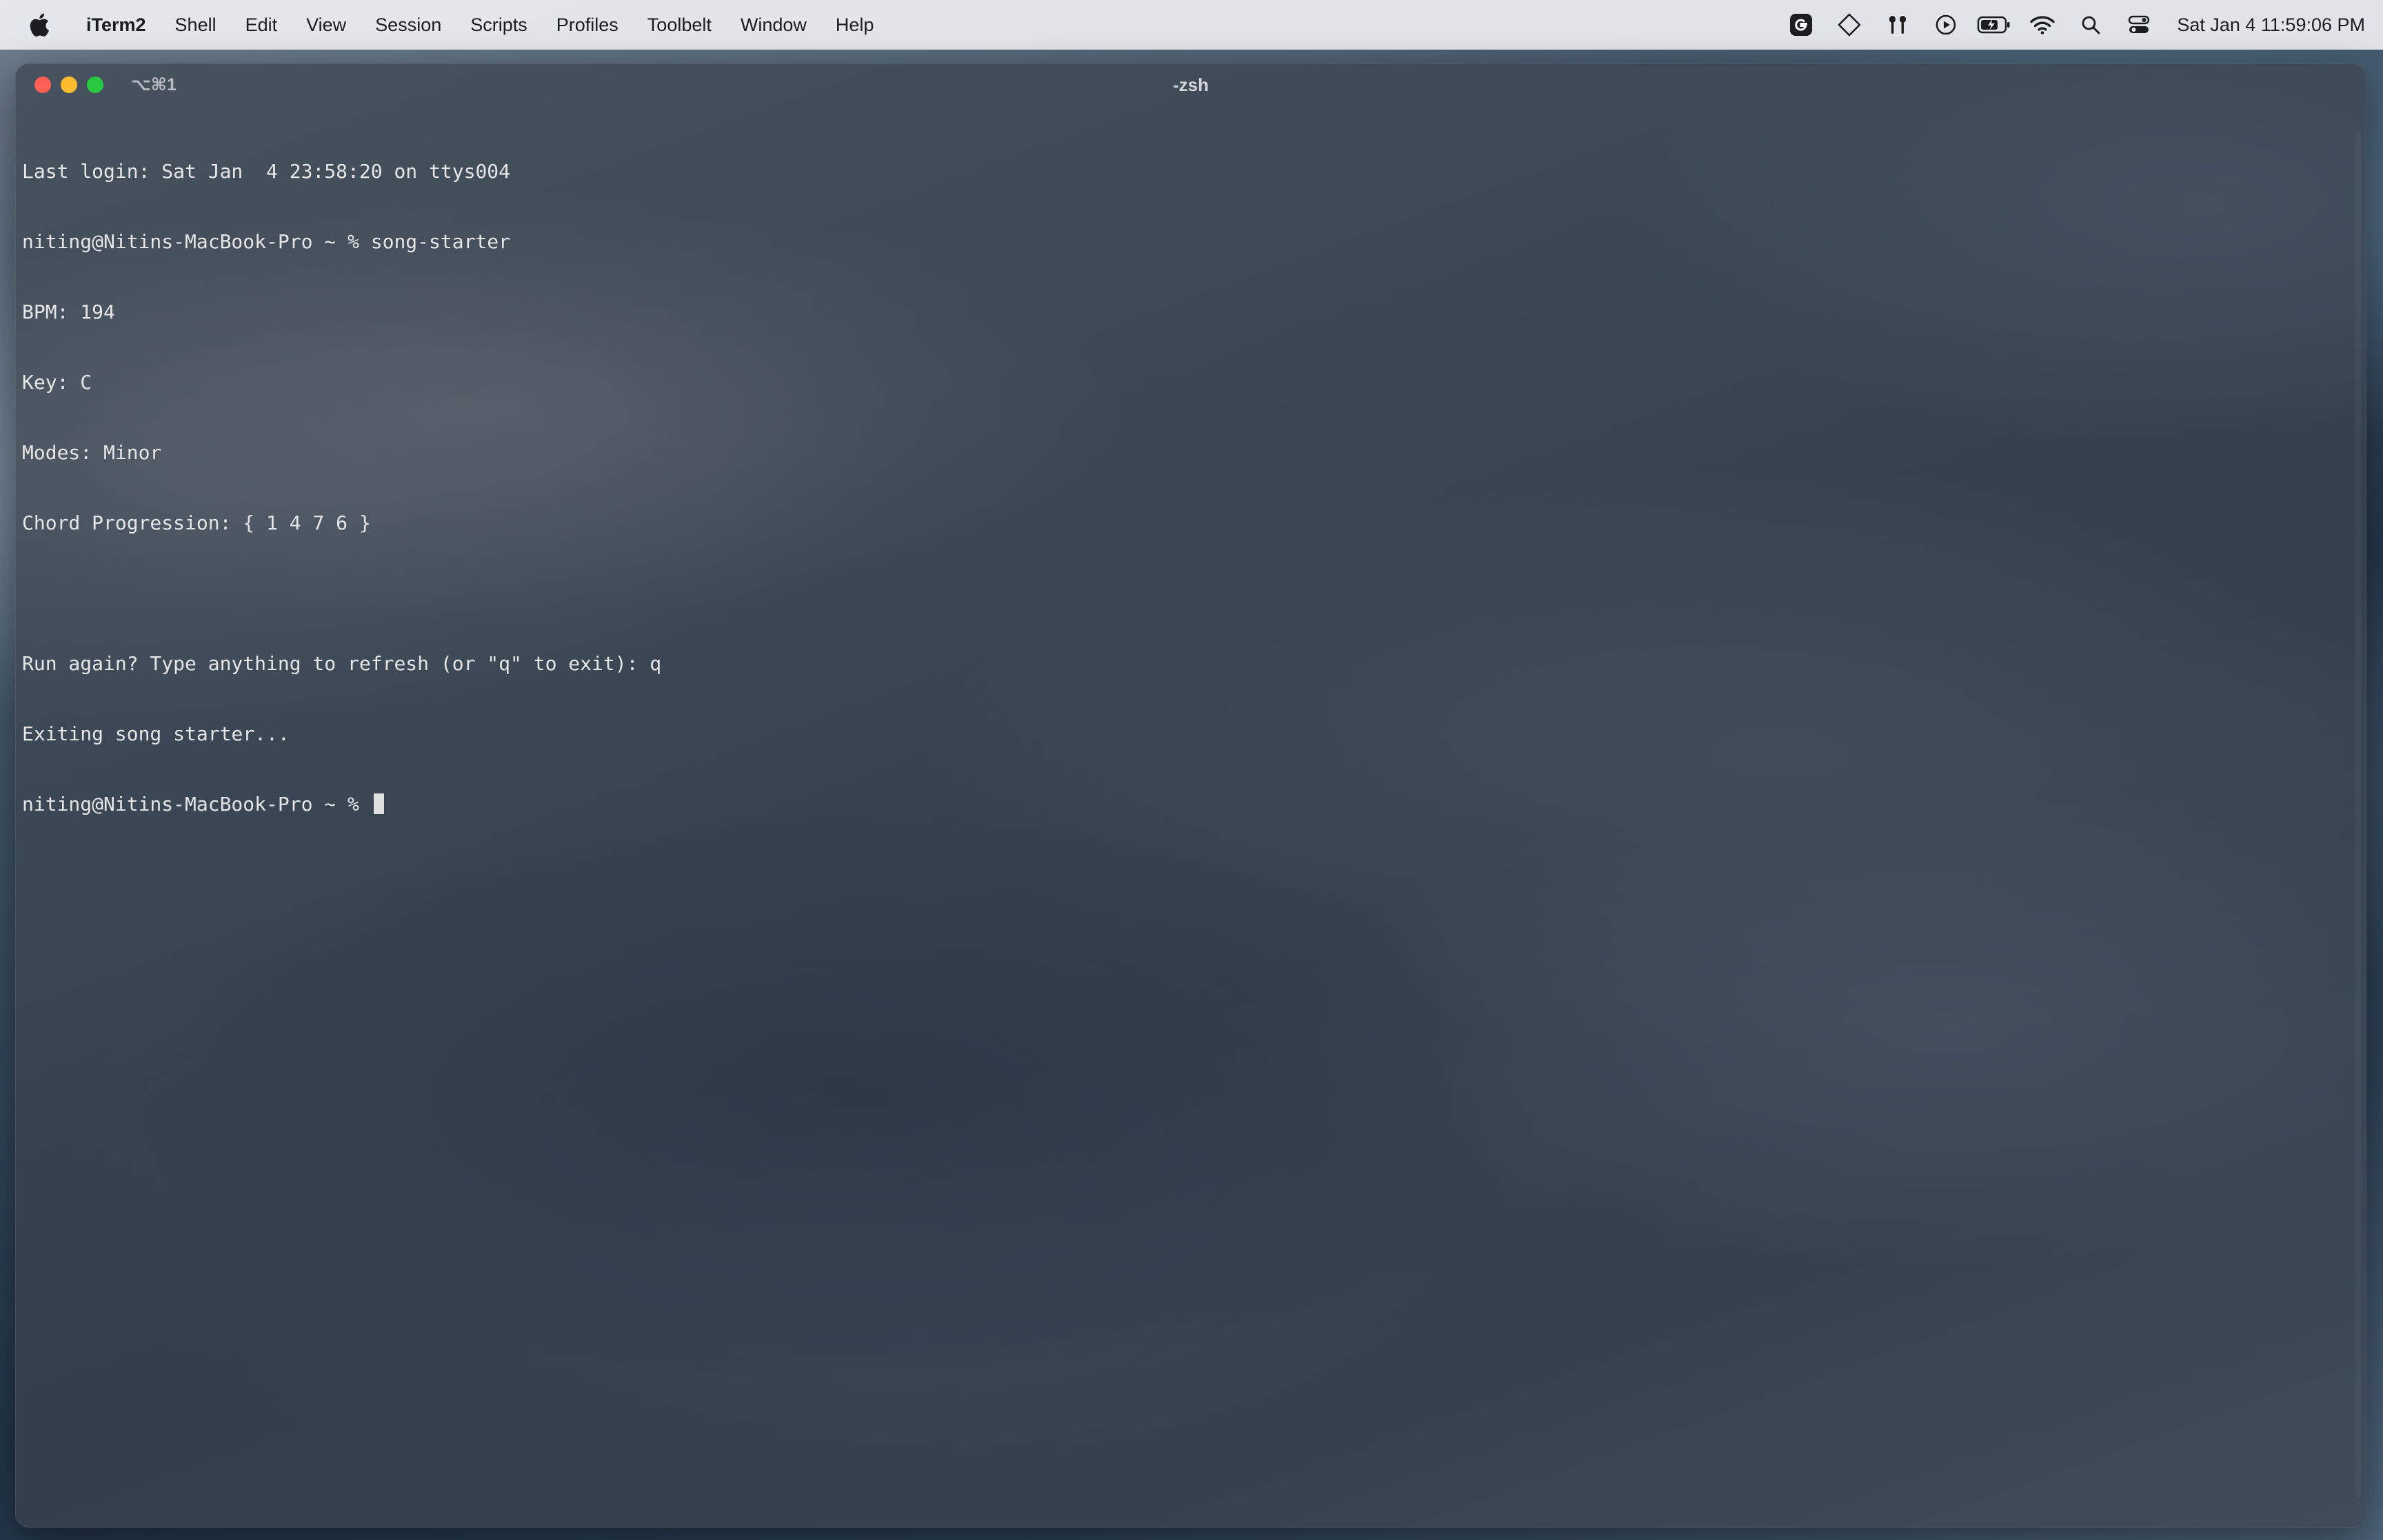  What do you see at coordinates (2139, 25) in the screenshot?
I see `control-center-icon` at bounding box center [2139, 25].